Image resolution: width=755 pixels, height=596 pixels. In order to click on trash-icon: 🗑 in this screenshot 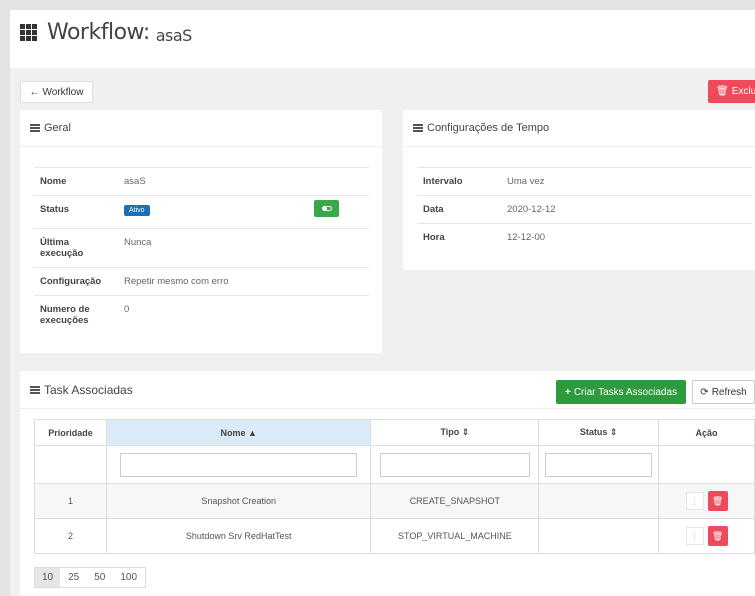, I will do `click(722, 91)`.